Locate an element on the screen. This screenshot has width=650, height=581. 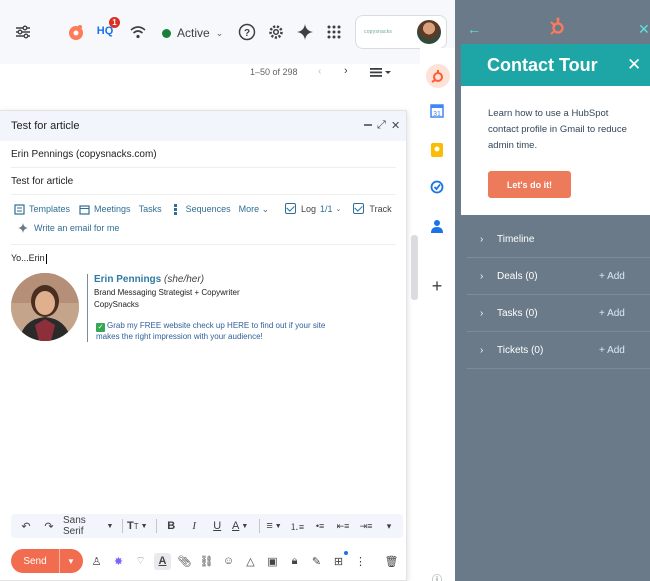
contacts-icon is located at coordinates (437, 226).